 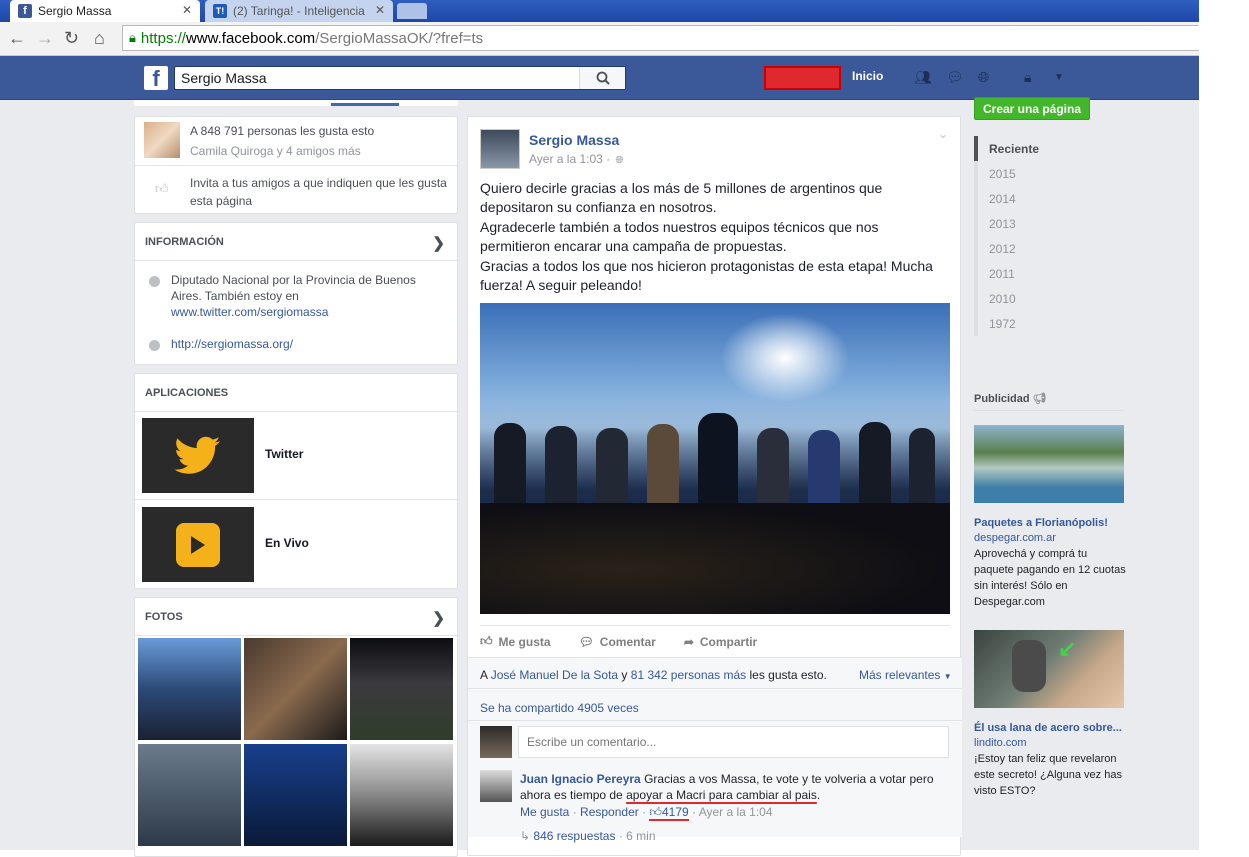 I want to click on liker-link: José Manuel De la Sota, so click(x=554, y=675).